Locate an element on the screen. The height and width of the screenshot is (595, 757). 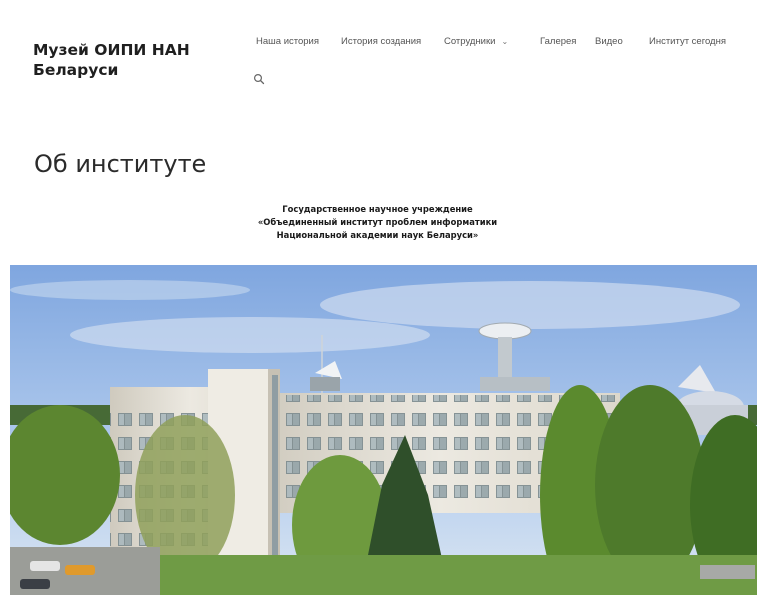
site-title: Музей ОИПИ НАН Беларуси is located at coordinates (128, 60).